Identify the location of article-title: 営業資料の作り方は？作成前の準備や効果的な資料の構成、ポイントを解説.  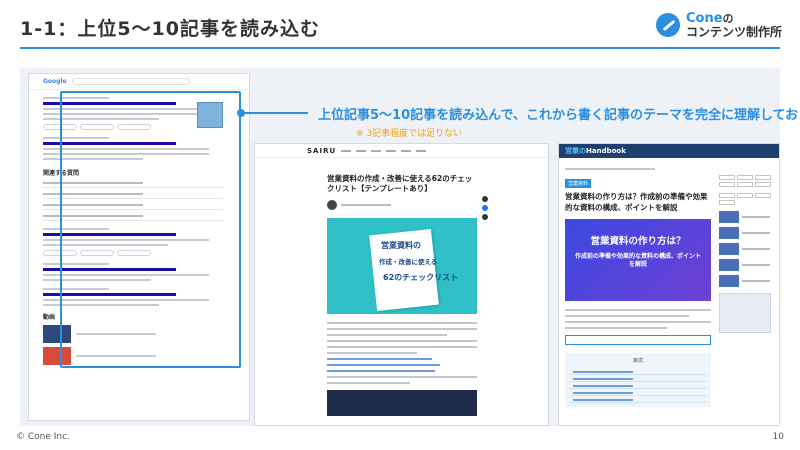
(636, 202).